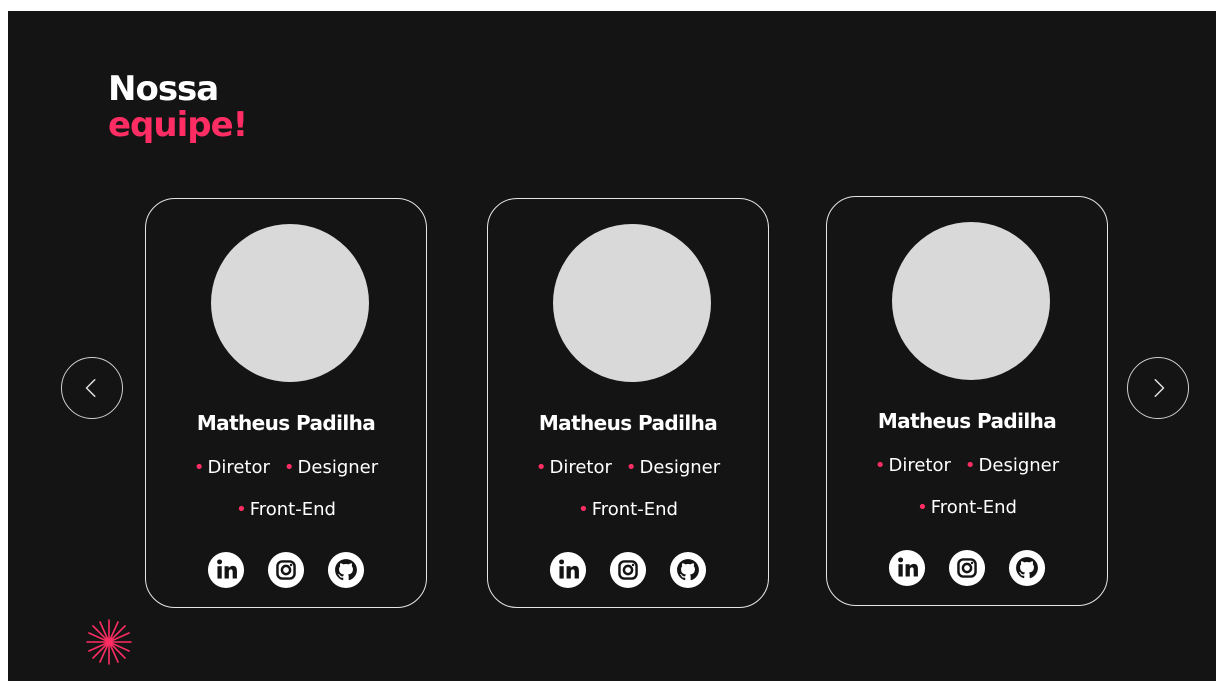 Image resolution: width=1216 pixels, height=684 pixels. I want to click on carousel-prev-button, so click(92, 388).